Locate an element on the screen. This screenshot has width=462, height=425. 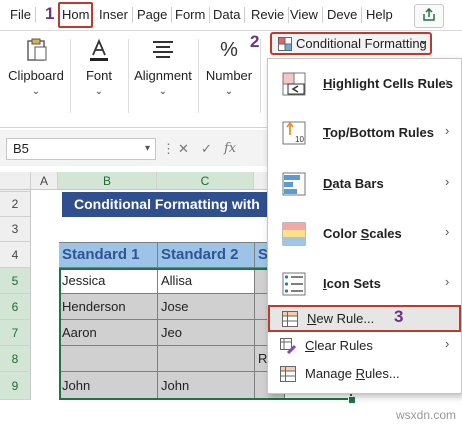
name-box-value: B5 is located at coordinates (21, 148).